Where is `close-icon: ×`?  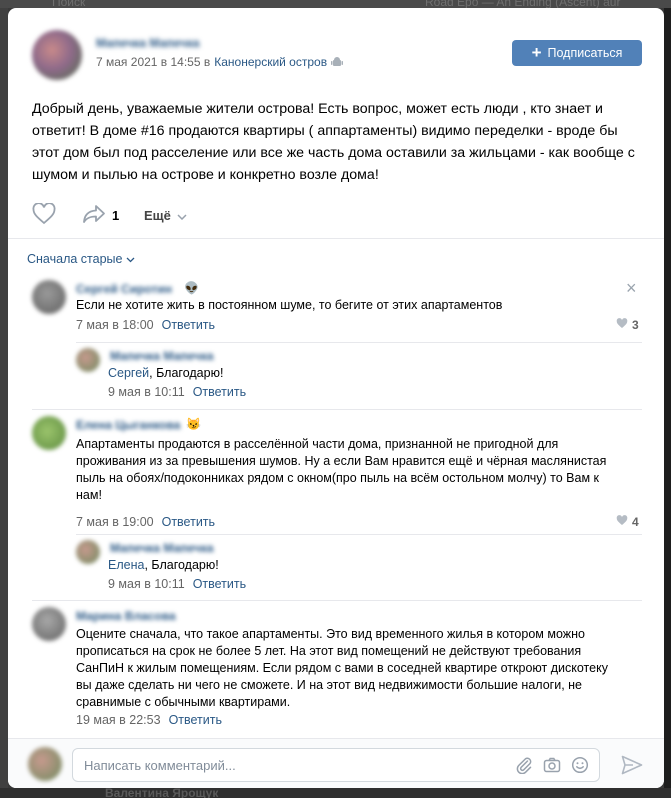 close-icon: × is located at coordinates (631, 288).